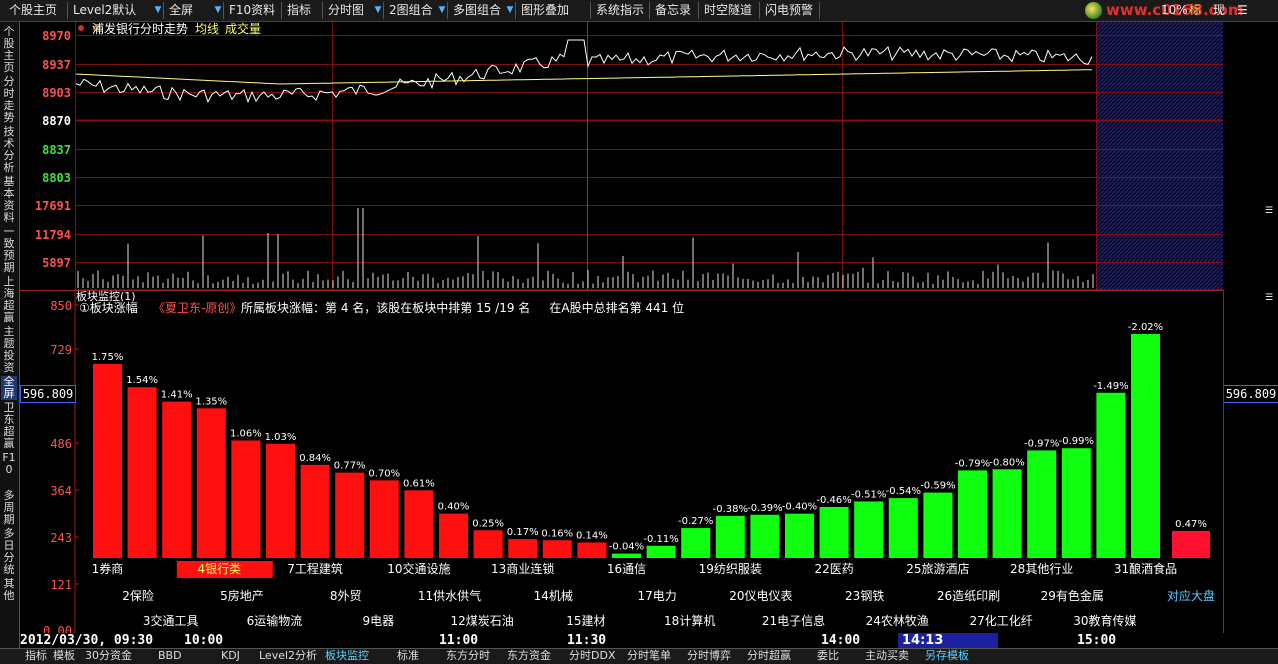 Image resolution: width=1278 pixels, height=664 pixels. I want to click on bottom-tab-5: Level2分析, so click(288, 656).